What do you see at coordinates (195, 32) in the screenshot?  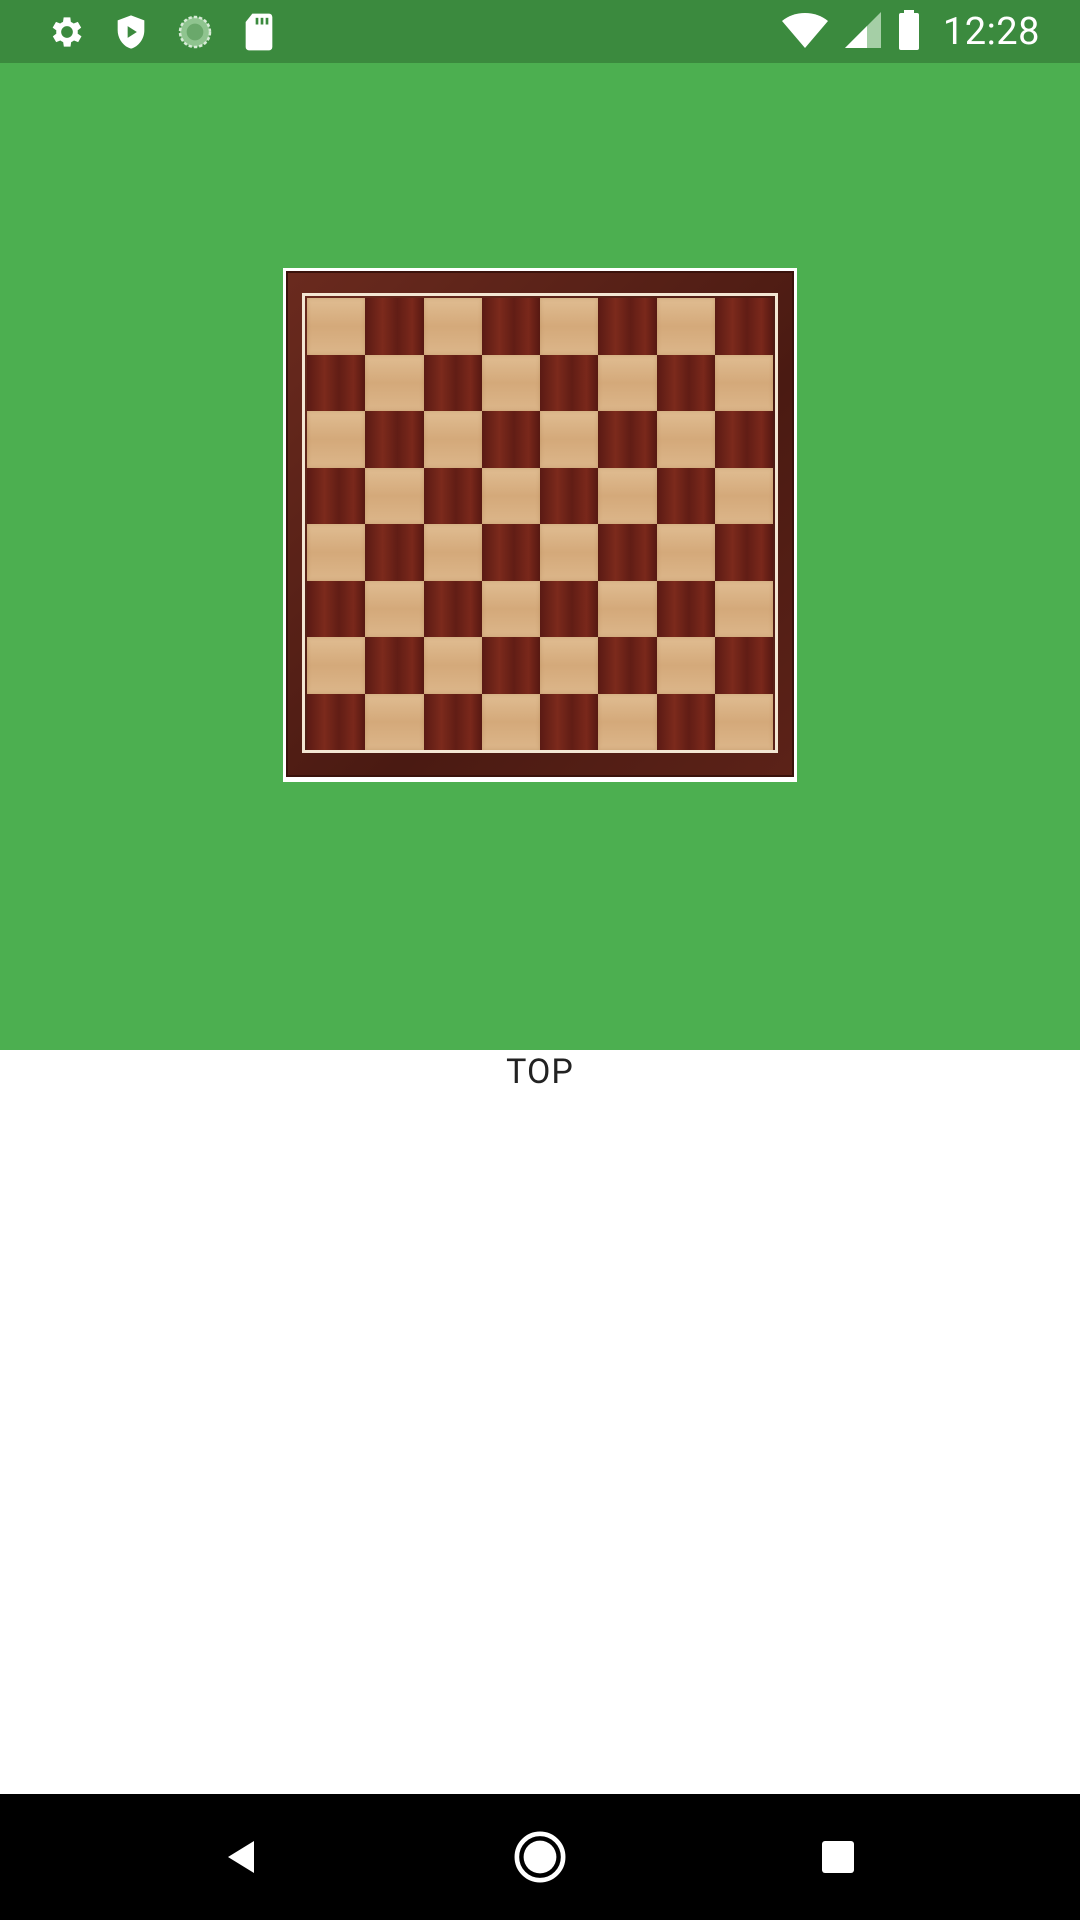 I see `sync-icon` at bounding box center [195, 32].